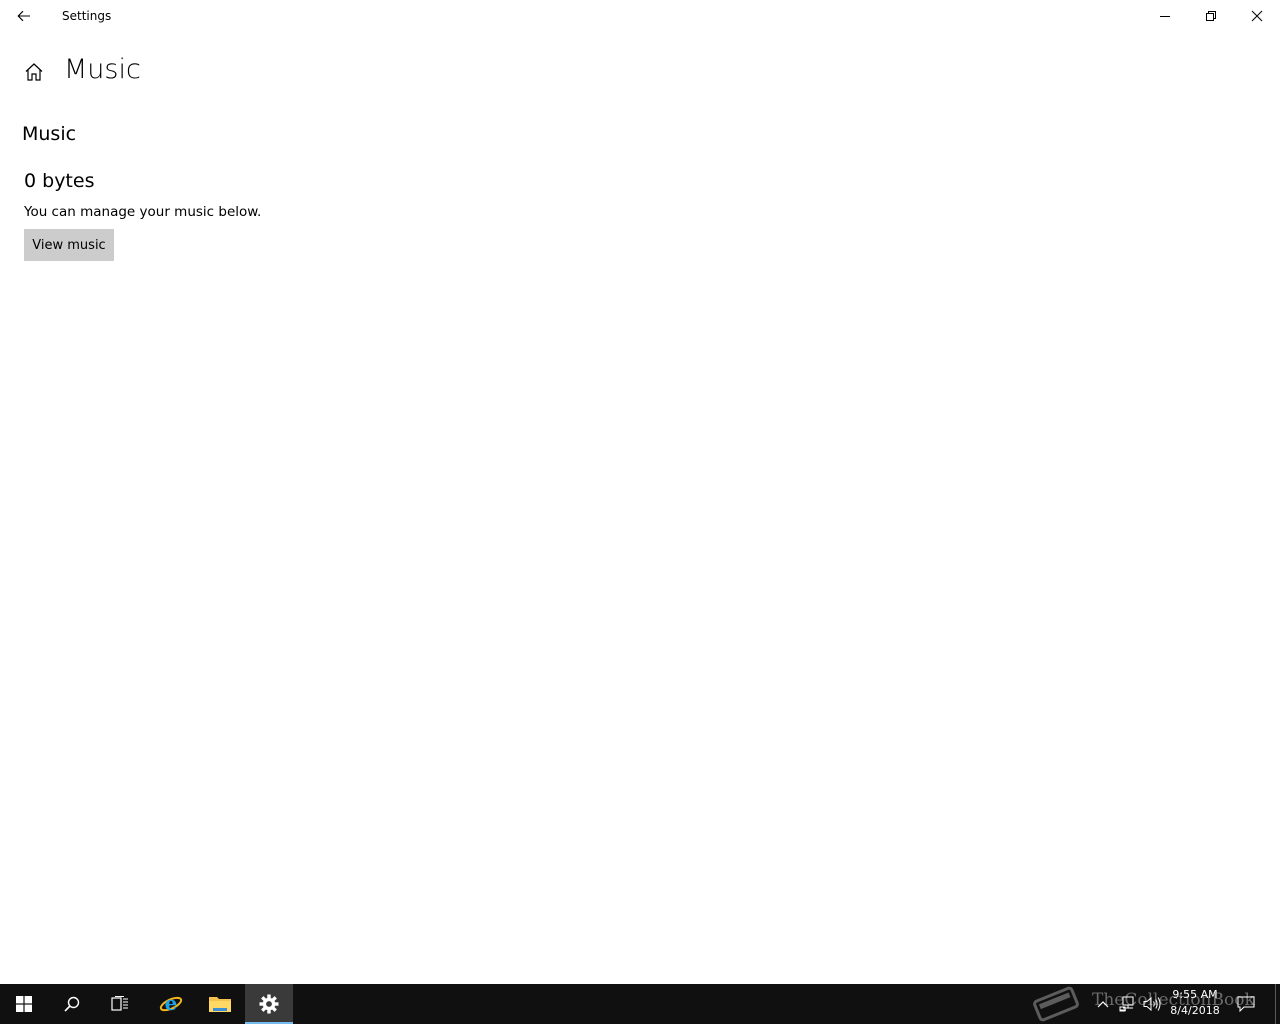 The image size is (1280, 1024). I want to click on view-music-button: View music, so click(69, 245).